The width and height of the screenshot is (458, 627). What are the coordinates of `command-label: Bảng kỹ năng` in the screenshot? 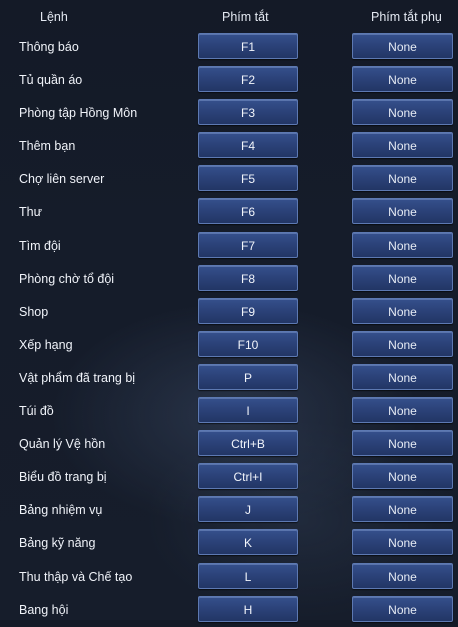 It's located at (57, 543).